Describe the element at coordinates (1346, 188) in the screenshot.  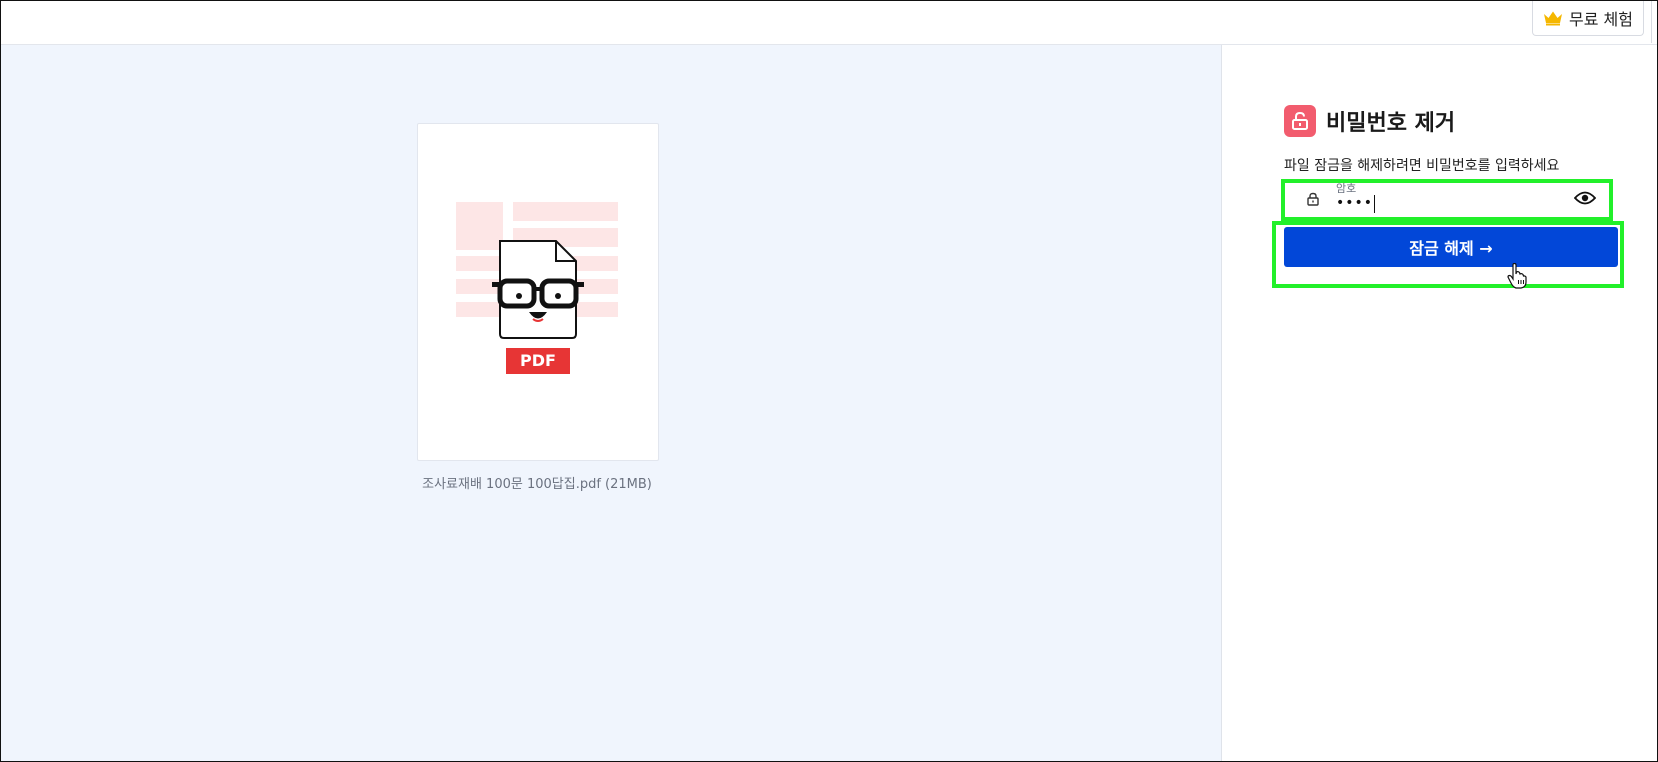
I see `password-label: 암호` at that location.